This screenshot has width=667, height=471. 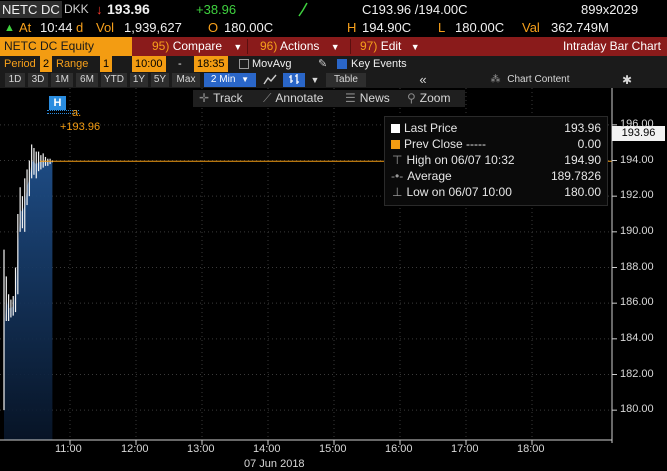 What do you see at coordinates (637, 302) in the screenshot?
I see `y-tick-label: 186.00` at bounding box center [637, 302].